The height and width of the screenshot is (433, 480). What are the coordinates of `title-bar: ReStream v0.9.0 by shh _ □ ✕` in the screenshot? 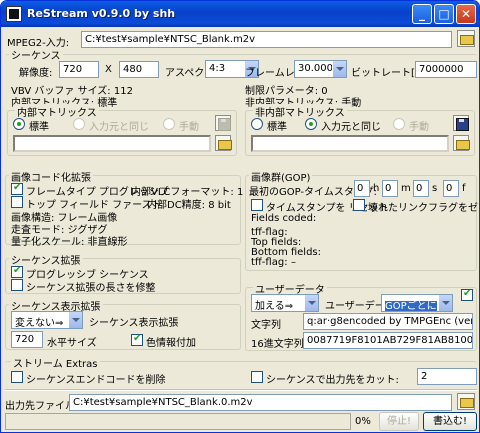 It's located at (240, 14).